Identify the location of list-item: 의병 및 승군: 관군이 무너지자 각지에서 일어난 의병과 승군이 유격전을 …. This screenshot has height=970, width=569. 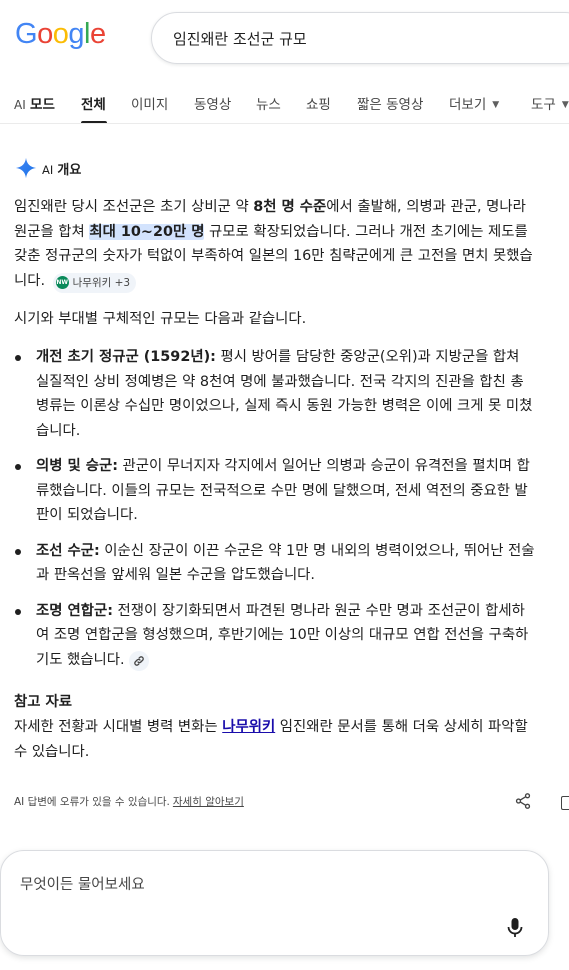
(275, 491).